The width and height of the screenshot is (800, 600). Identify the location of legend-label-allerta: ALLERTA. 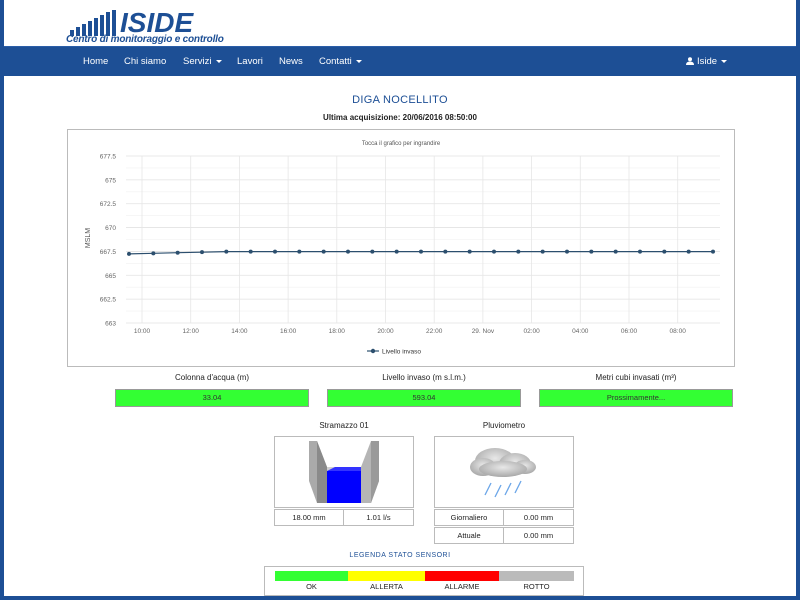
(386, 586).